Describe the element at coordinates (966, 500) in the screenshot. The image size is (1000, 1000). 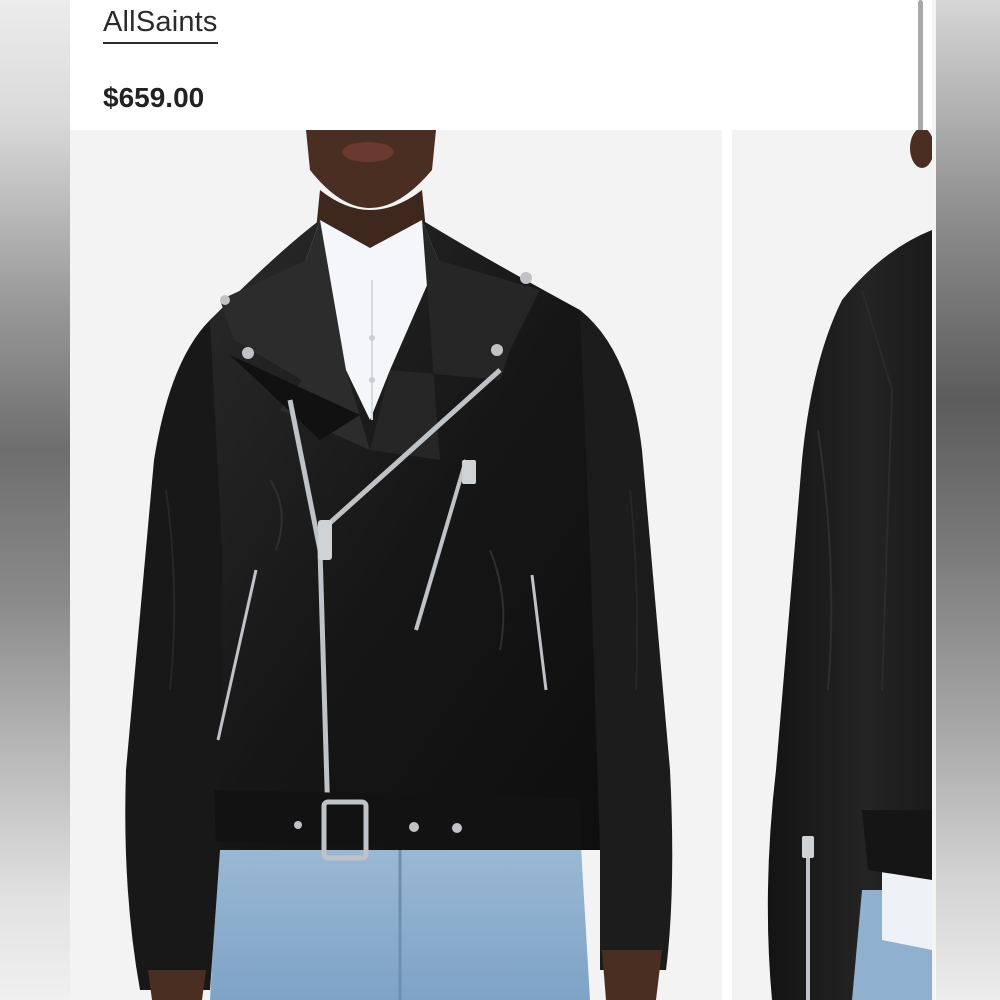
I see `right-backdrop` at that location.